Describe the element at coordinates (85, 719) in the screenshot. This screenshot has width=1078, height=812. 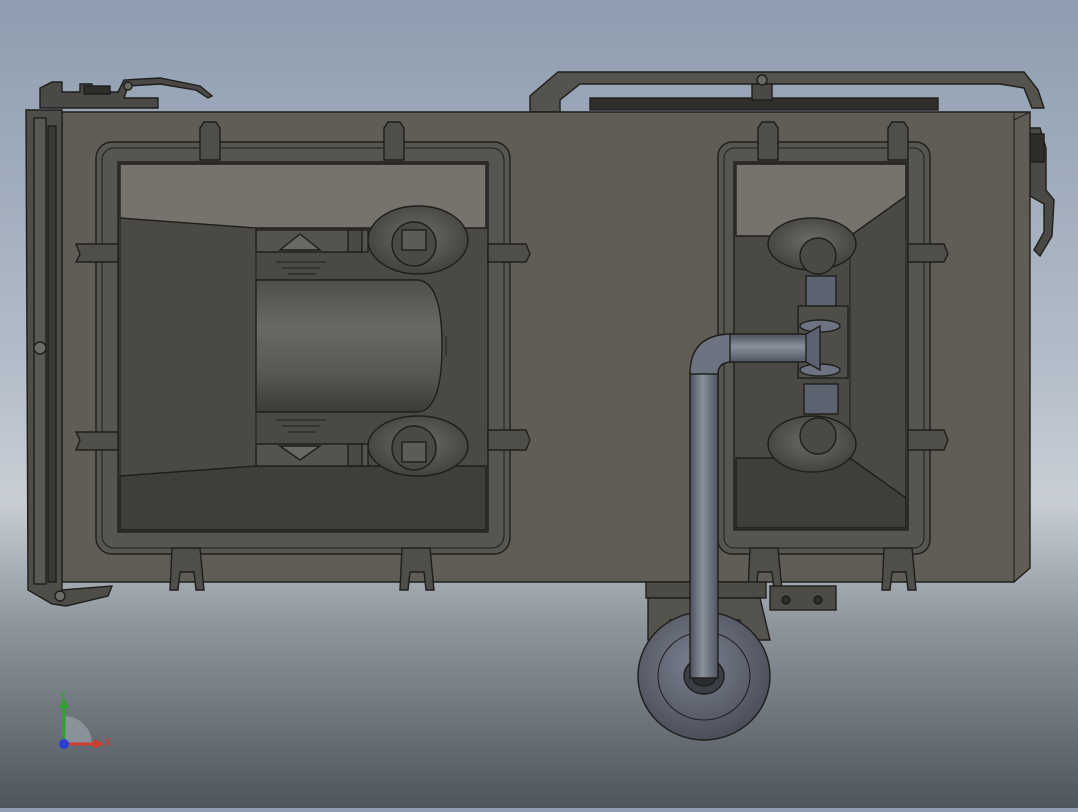
I see `coordinate-triad-icon: Y X` at that location.